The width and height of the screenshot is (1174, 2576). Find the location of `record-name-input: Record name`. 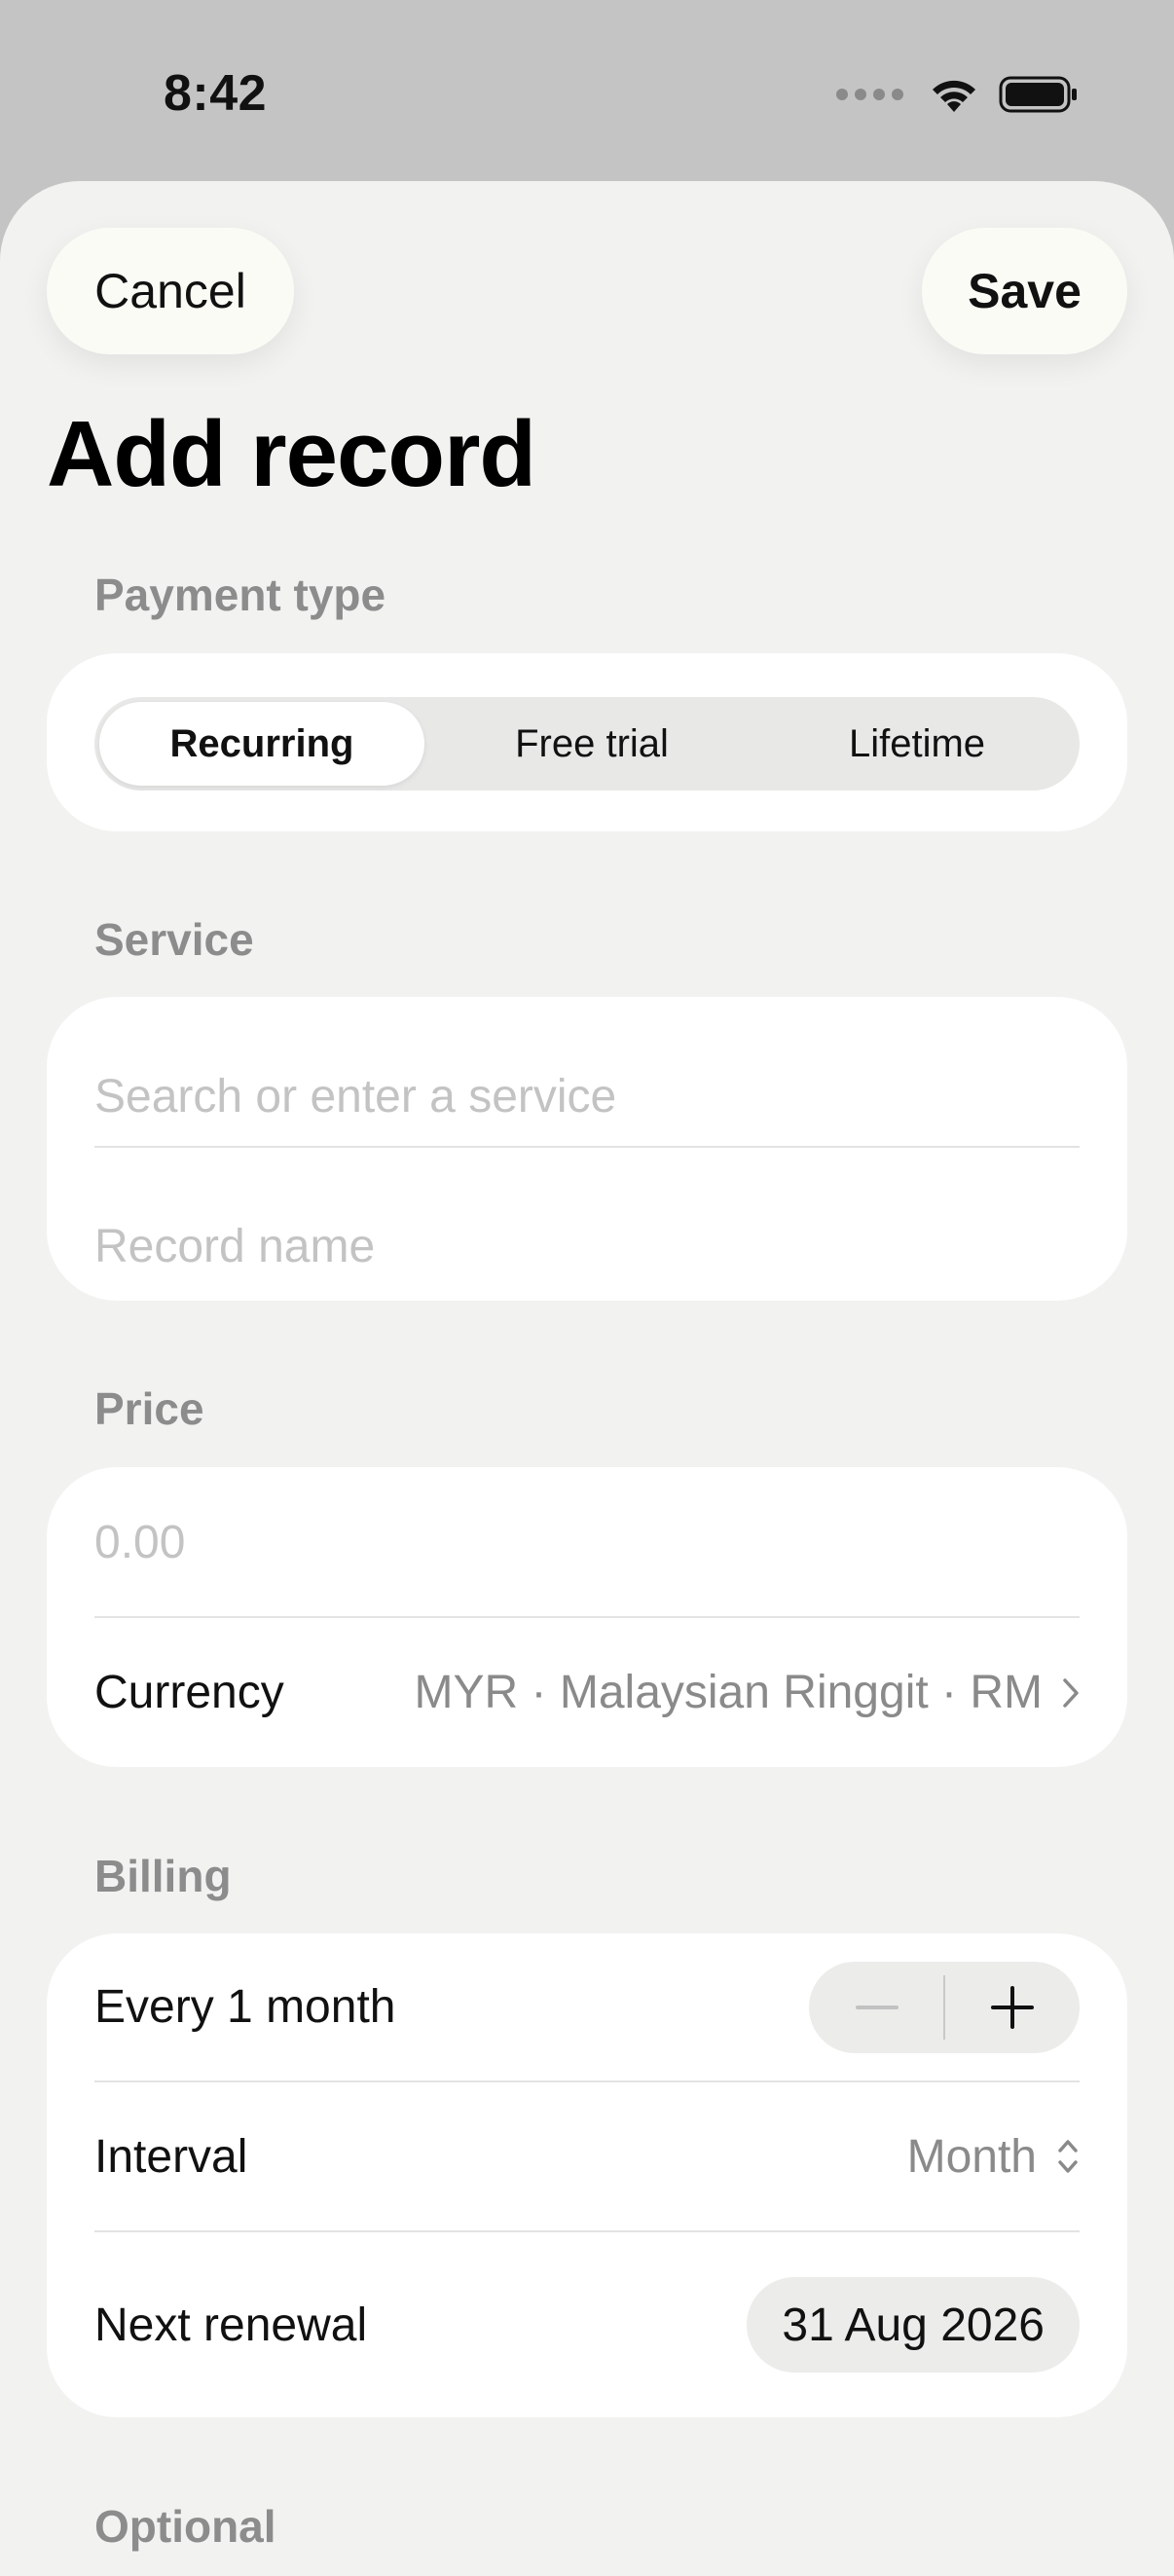

record-name-input: Record name is located at coordinates (587, 1246).